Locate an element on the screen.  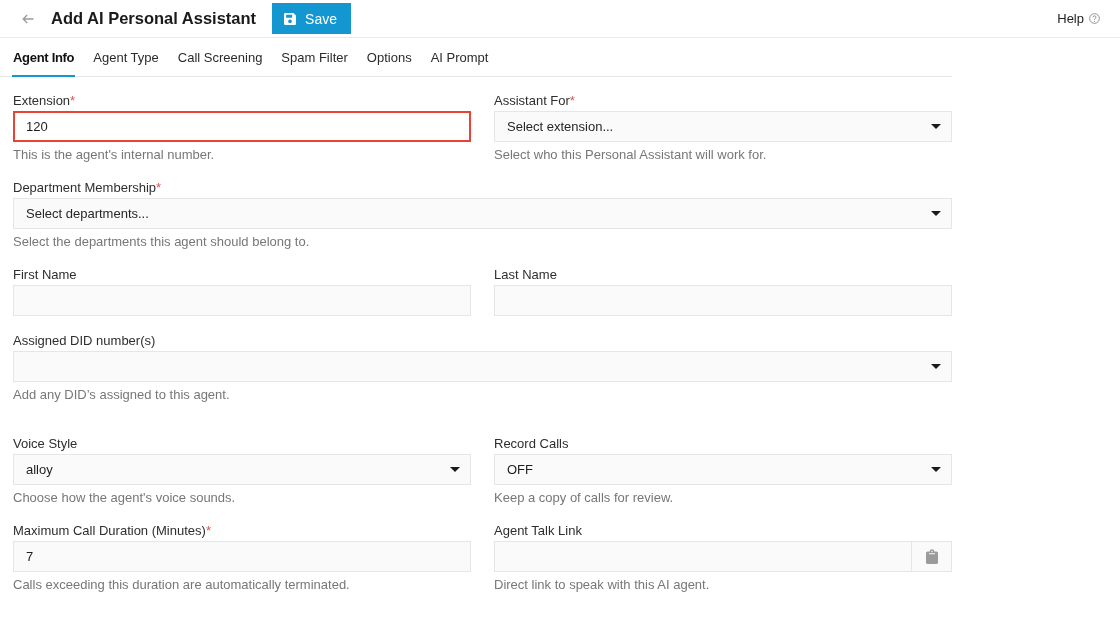
tab: Spam Filter is located at coordinates (314, 57).